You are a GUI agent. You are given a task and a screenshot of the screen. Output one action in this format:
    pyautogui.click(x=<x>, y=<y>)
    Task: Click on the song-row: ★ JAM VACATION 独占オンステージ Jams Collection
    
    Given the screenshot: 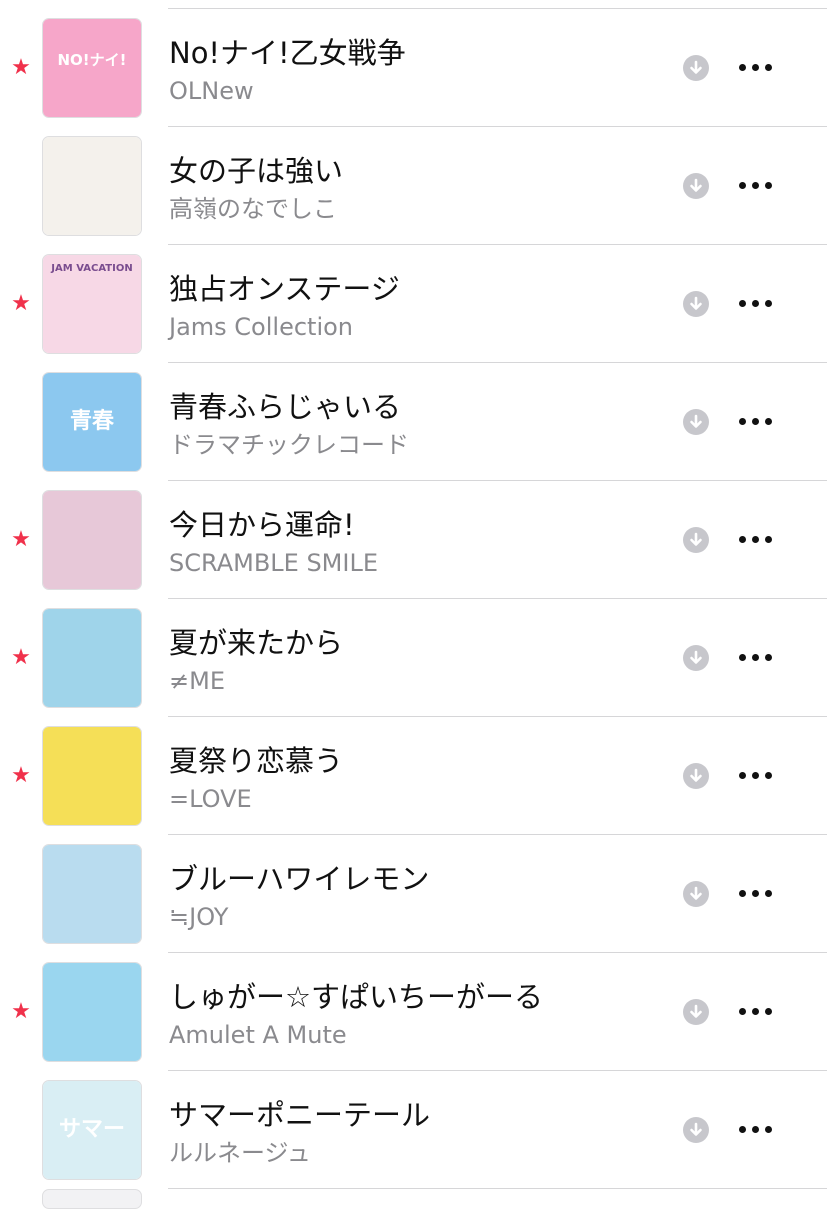 What is the action you would take?
    pyautogui.click(x=413, y=304)
    